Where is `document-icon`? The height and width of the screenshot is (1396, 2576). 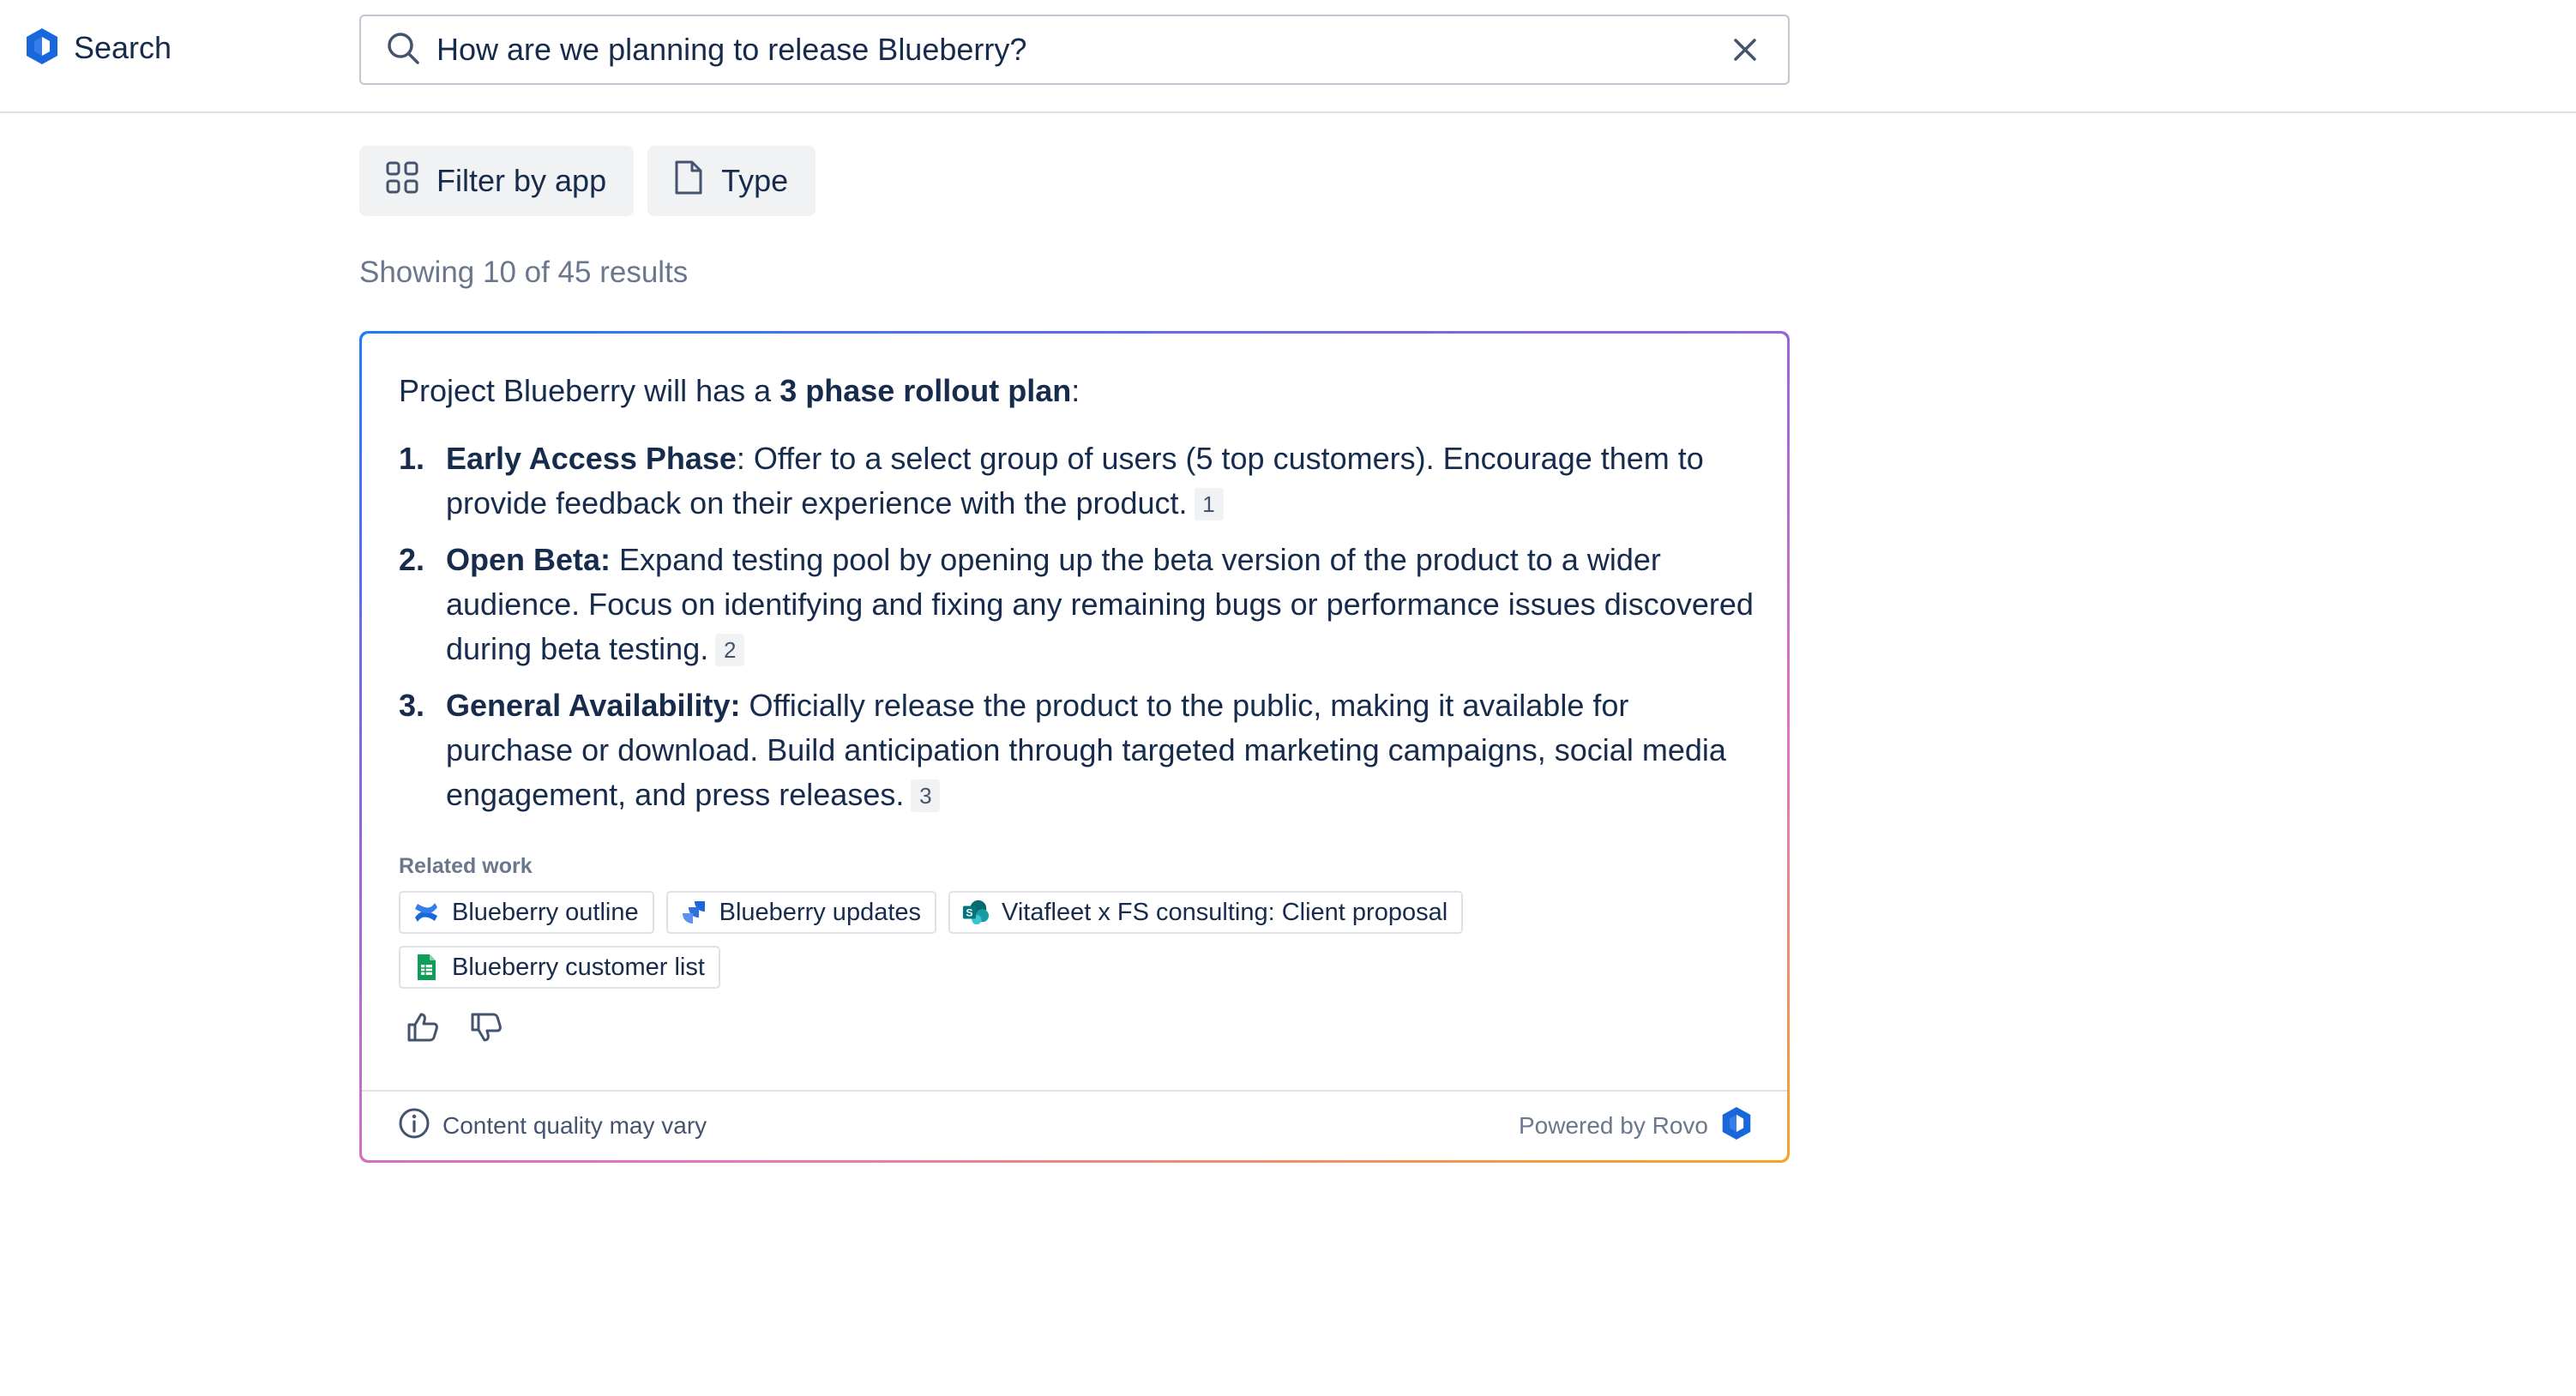
document-icon is located at coordinates (688, 181).